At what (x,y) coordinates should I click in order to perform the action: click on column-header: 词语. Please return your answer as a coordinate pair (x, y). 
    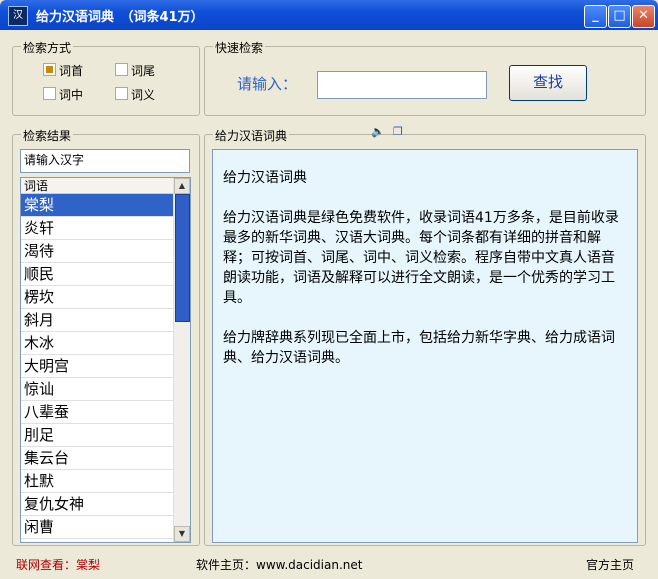
    Looking at the image, I should click on (97, 186).